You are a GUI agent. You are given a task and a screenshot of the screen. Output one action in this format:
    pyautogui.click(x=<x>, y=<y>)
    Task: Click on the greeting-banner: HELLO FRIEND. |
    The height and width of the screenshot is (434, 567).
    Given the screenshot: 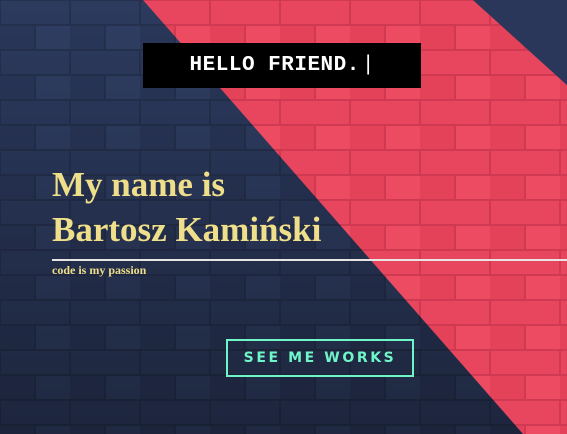 What is the action you would take?
    pyautogui.click(x=282, y=65)
    